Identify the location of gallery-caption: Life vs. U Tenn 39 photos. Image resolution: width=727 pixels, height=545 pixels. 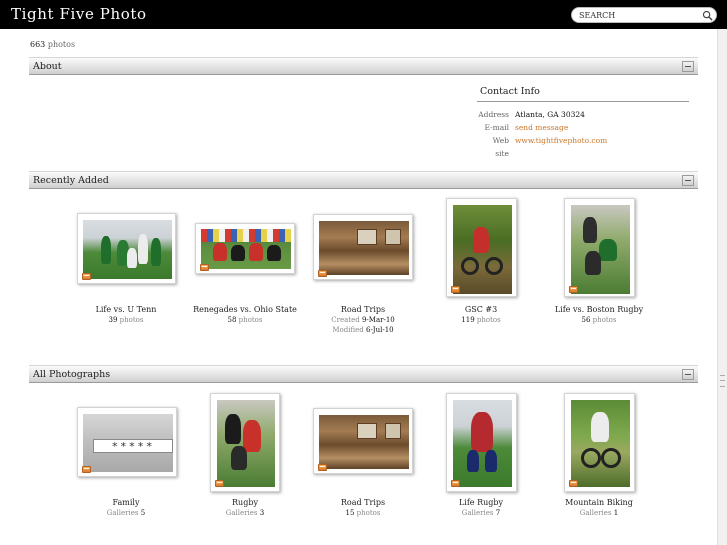
(126, 314).